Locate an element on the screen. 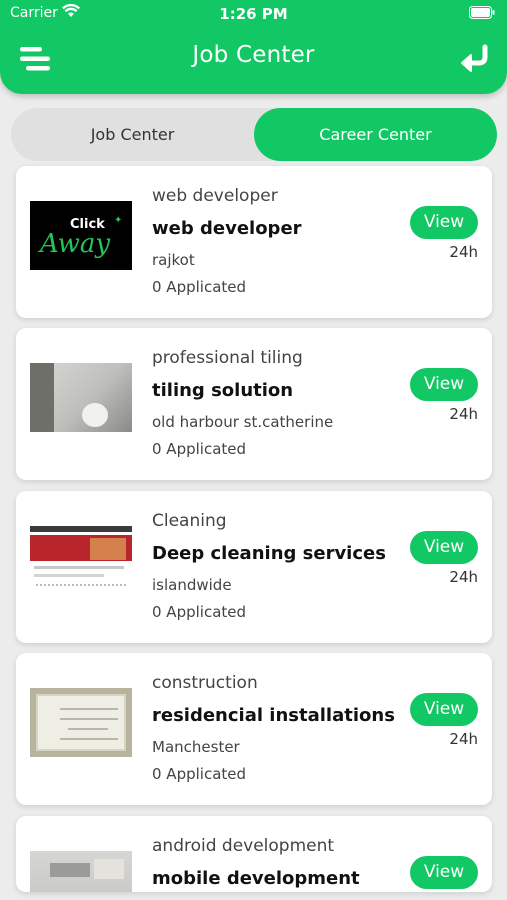 The width and height of the screenshot is (507, 900). job-thumbnail: Click Away ✦ is located at coordinates (81, 235).